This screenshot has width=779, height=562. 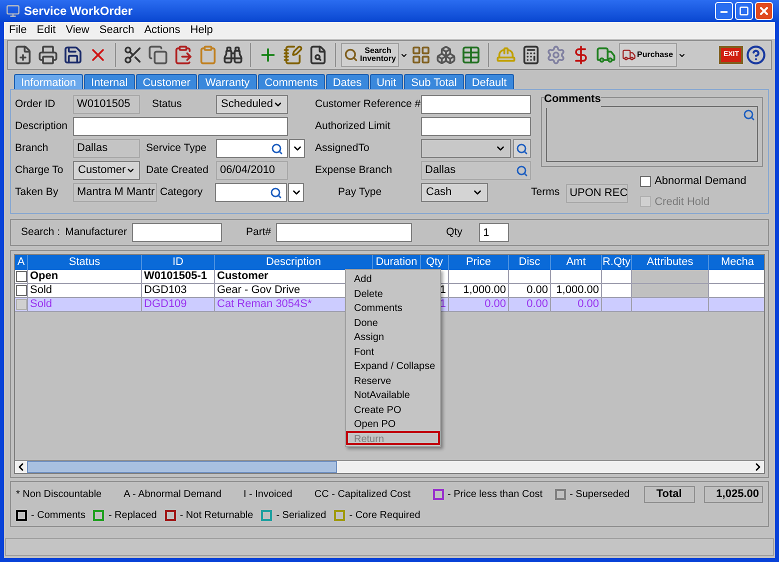 I want to click on menu-item: File, so click(x=18, y=30).